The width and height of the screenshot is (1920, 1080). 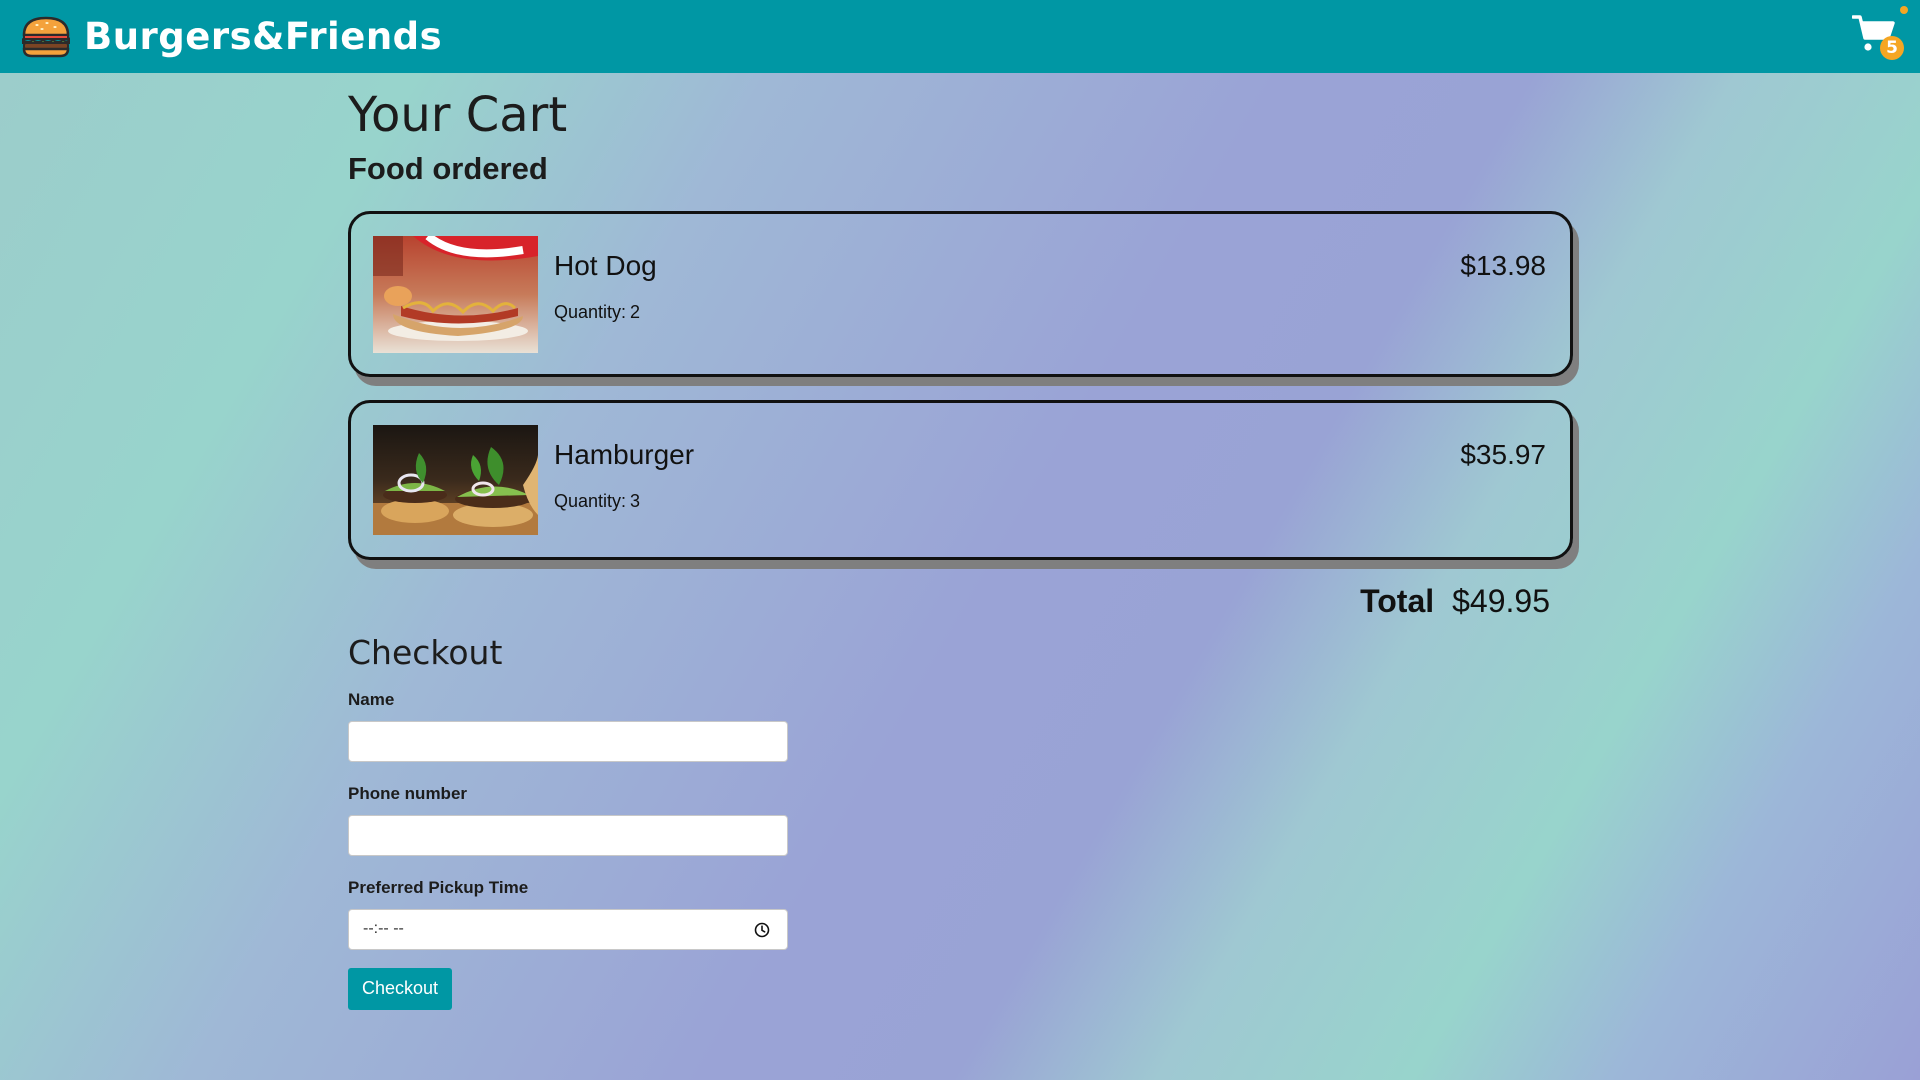 What do you see at coordinates (624, 454) in the screenshot?
I see `item-name: Hamburger` at bounding box center [624, 454].